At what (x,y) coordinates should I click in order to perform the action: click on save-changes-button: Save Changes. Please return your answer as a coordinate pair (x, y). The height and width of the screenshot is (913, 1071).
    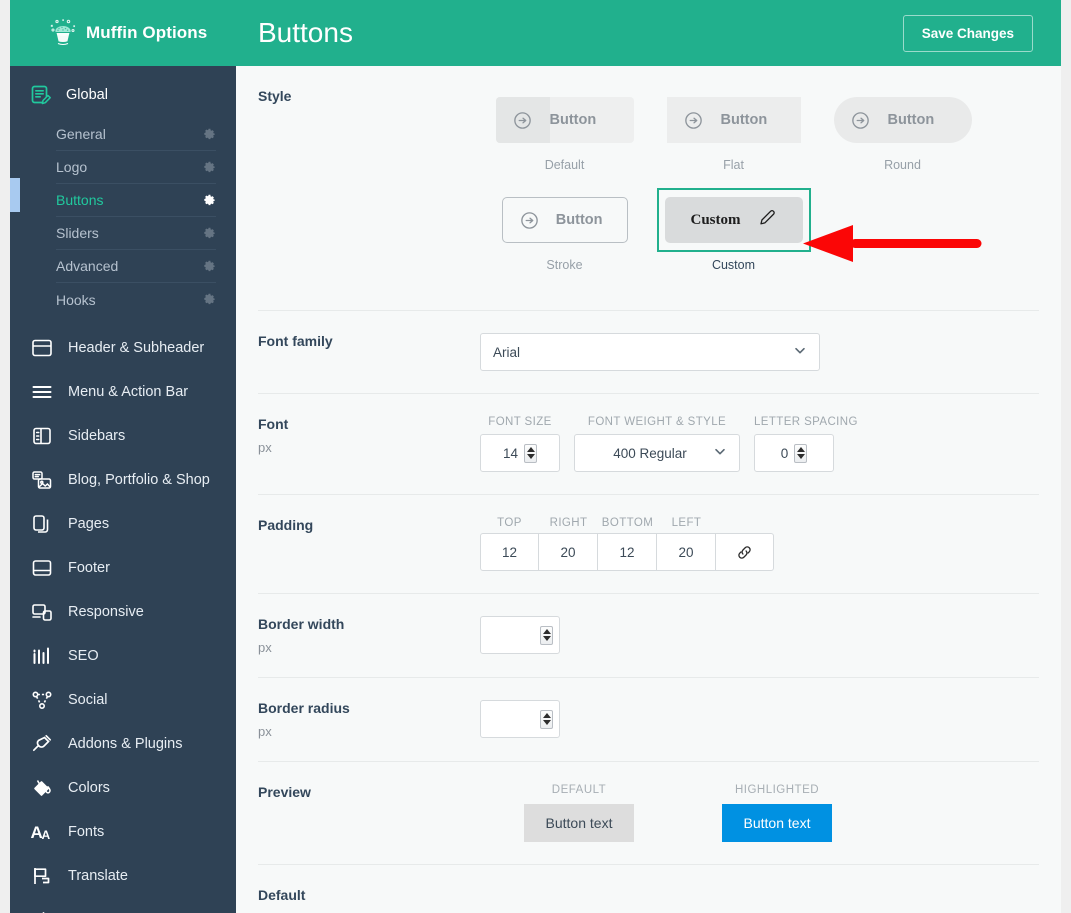
    Looking at the image, I should click on (967, 33).